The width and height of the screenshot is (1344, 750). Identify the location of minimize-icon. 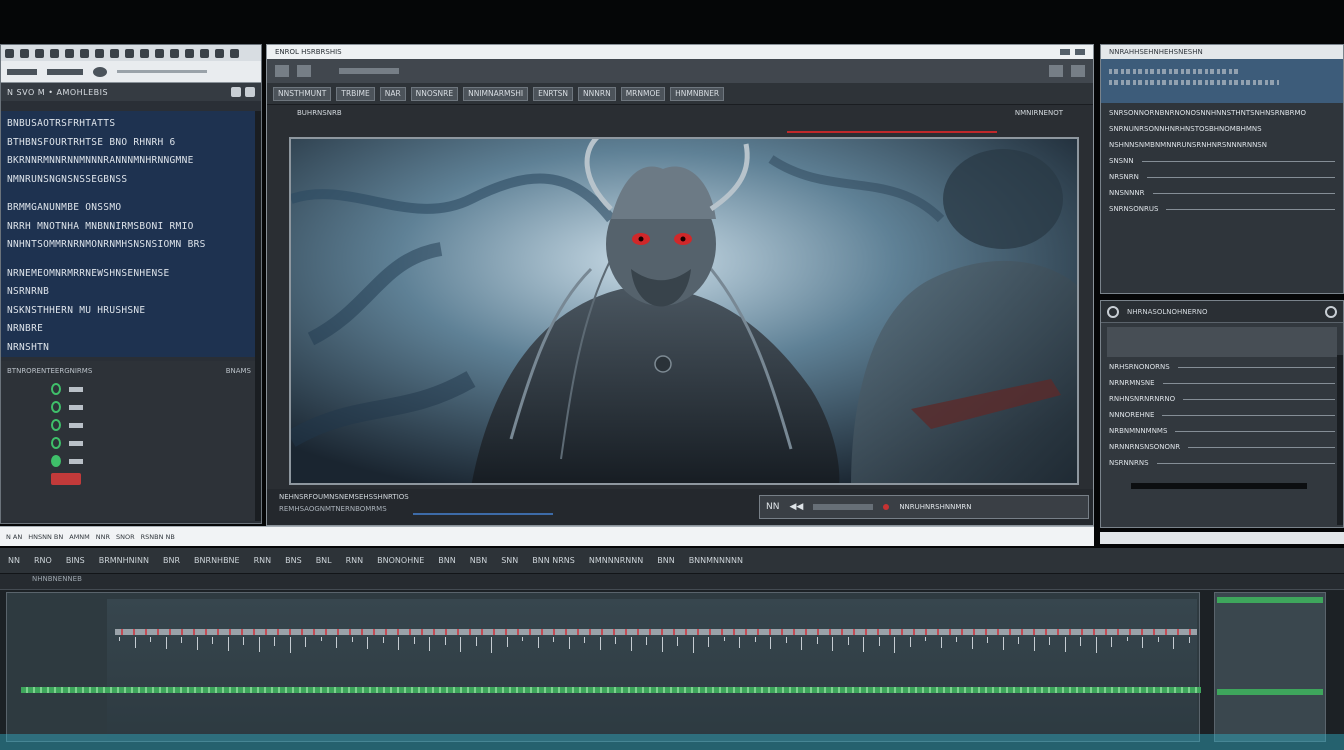
(1065, 52).